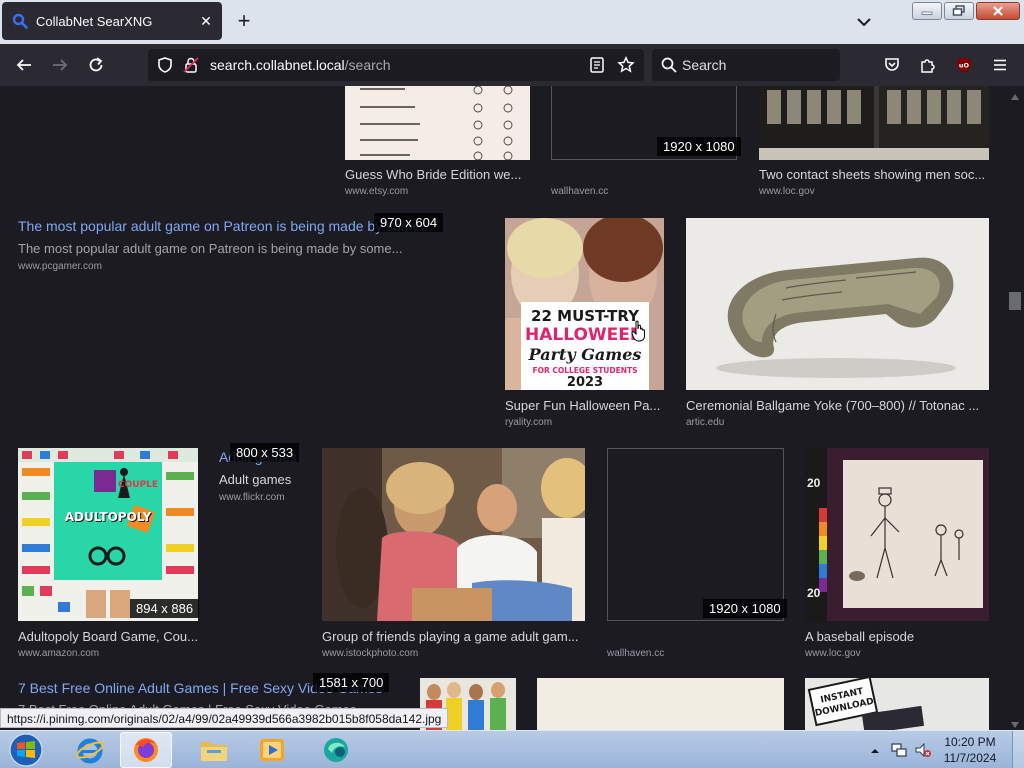  Describe the element at coordinates (206, 21) in the screenshot. I see `tab-close-icon: ✕` at that location.